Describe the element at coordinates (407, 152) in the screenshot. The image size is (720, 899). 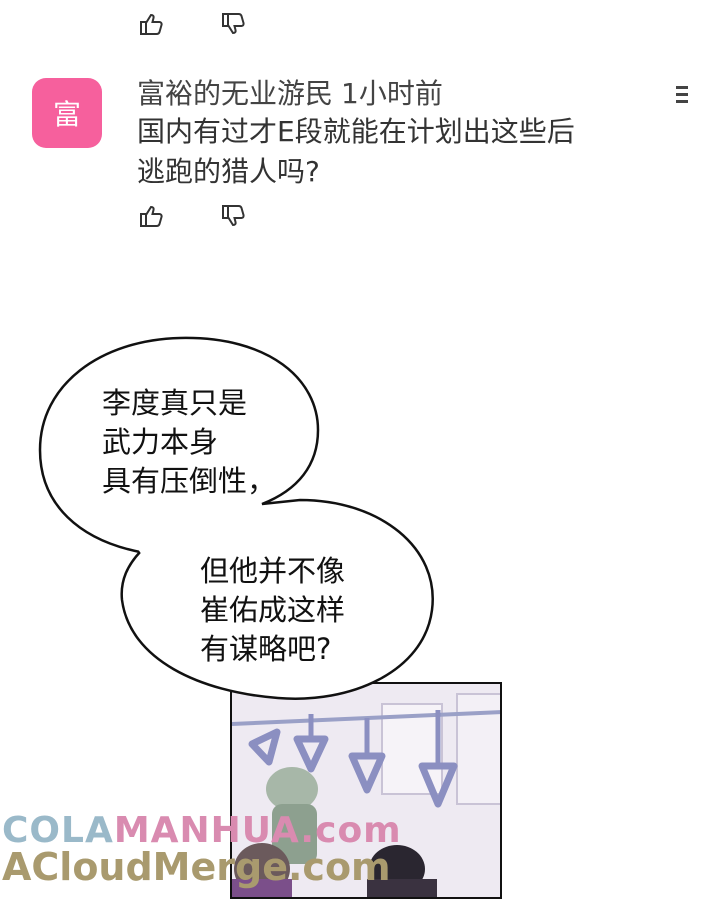
I see `comment-body: 国内有过才E段就能在计划出这些后 逃跑的猎人吗?` at that location.